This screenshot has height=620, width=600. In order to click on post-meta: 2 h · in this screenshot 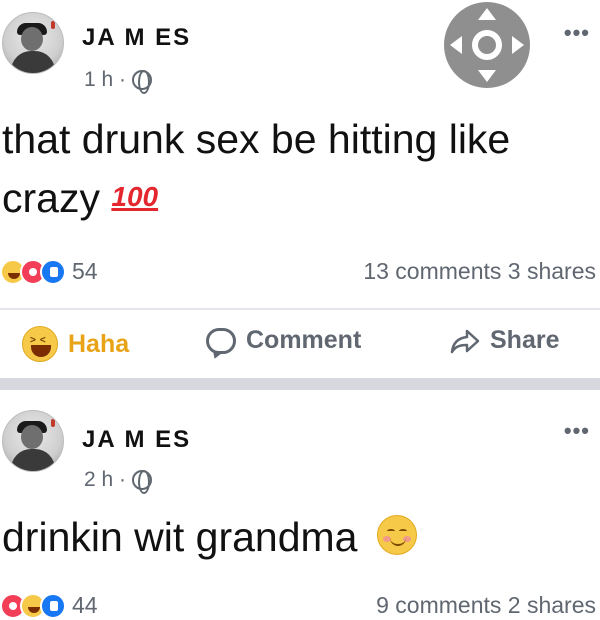, I will do `click(118, 481)`.